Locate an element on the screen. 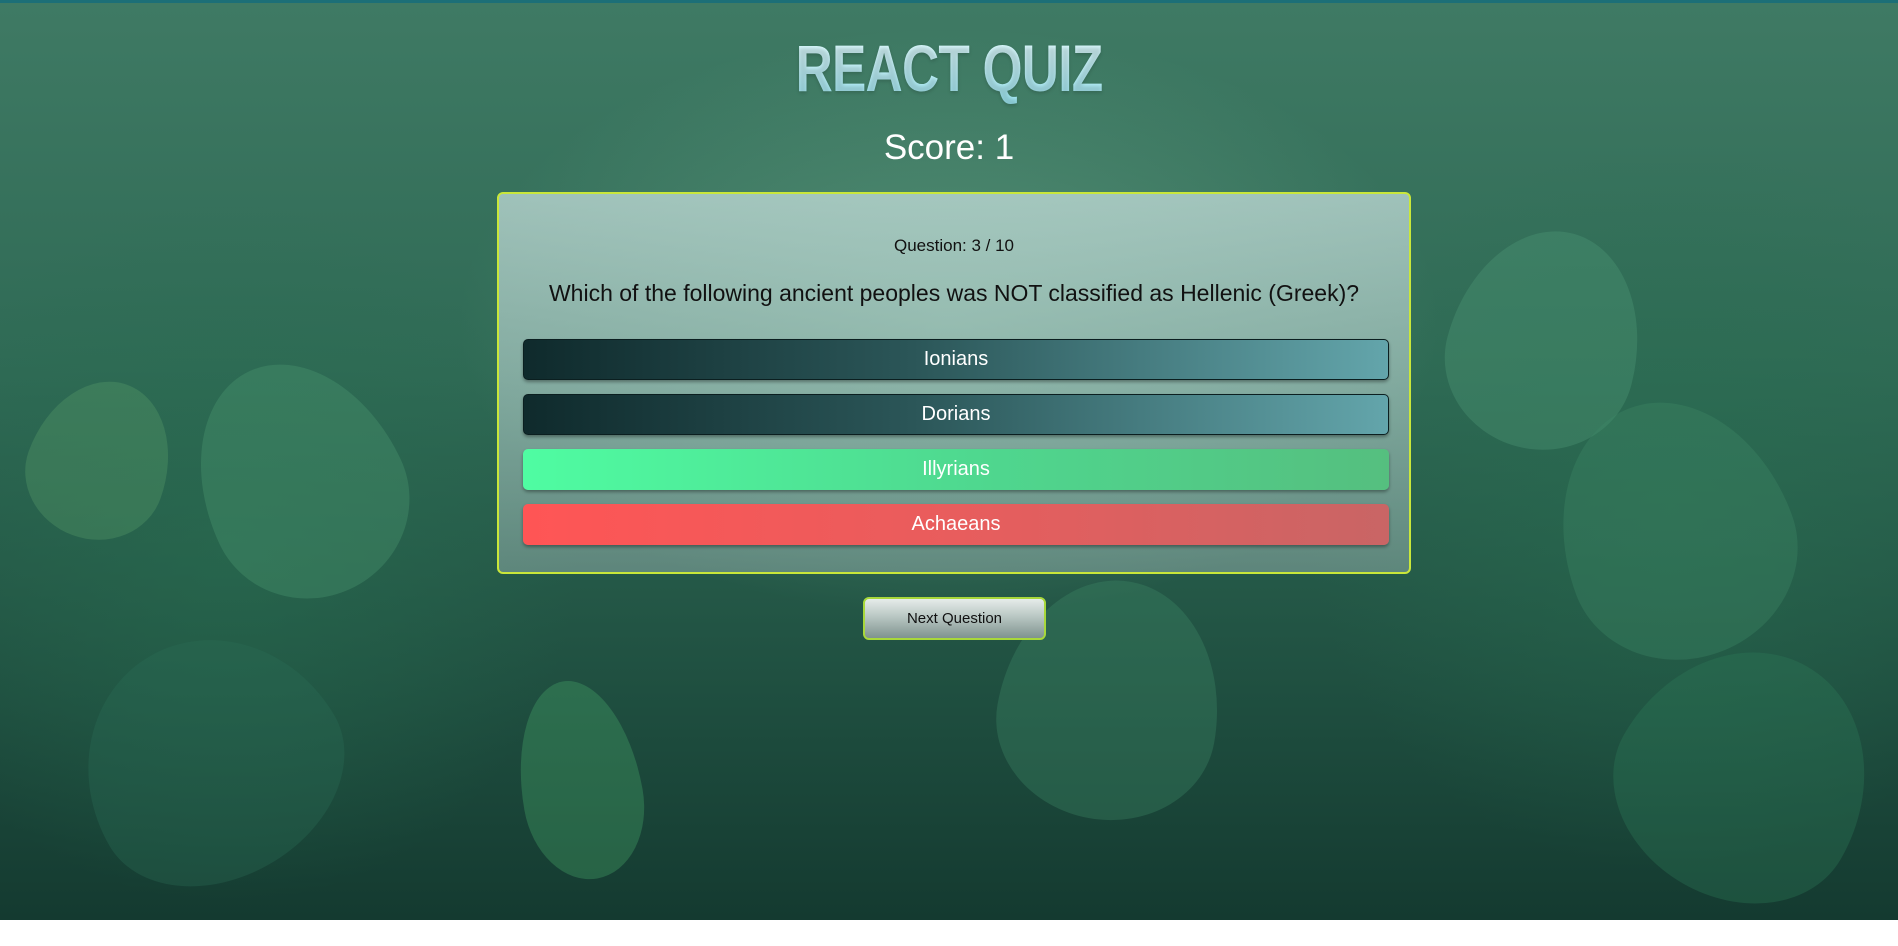 The height and width of the screenshot is (946, 1898). app-title: REACT QUIZ is located at coordinates (949, 68).